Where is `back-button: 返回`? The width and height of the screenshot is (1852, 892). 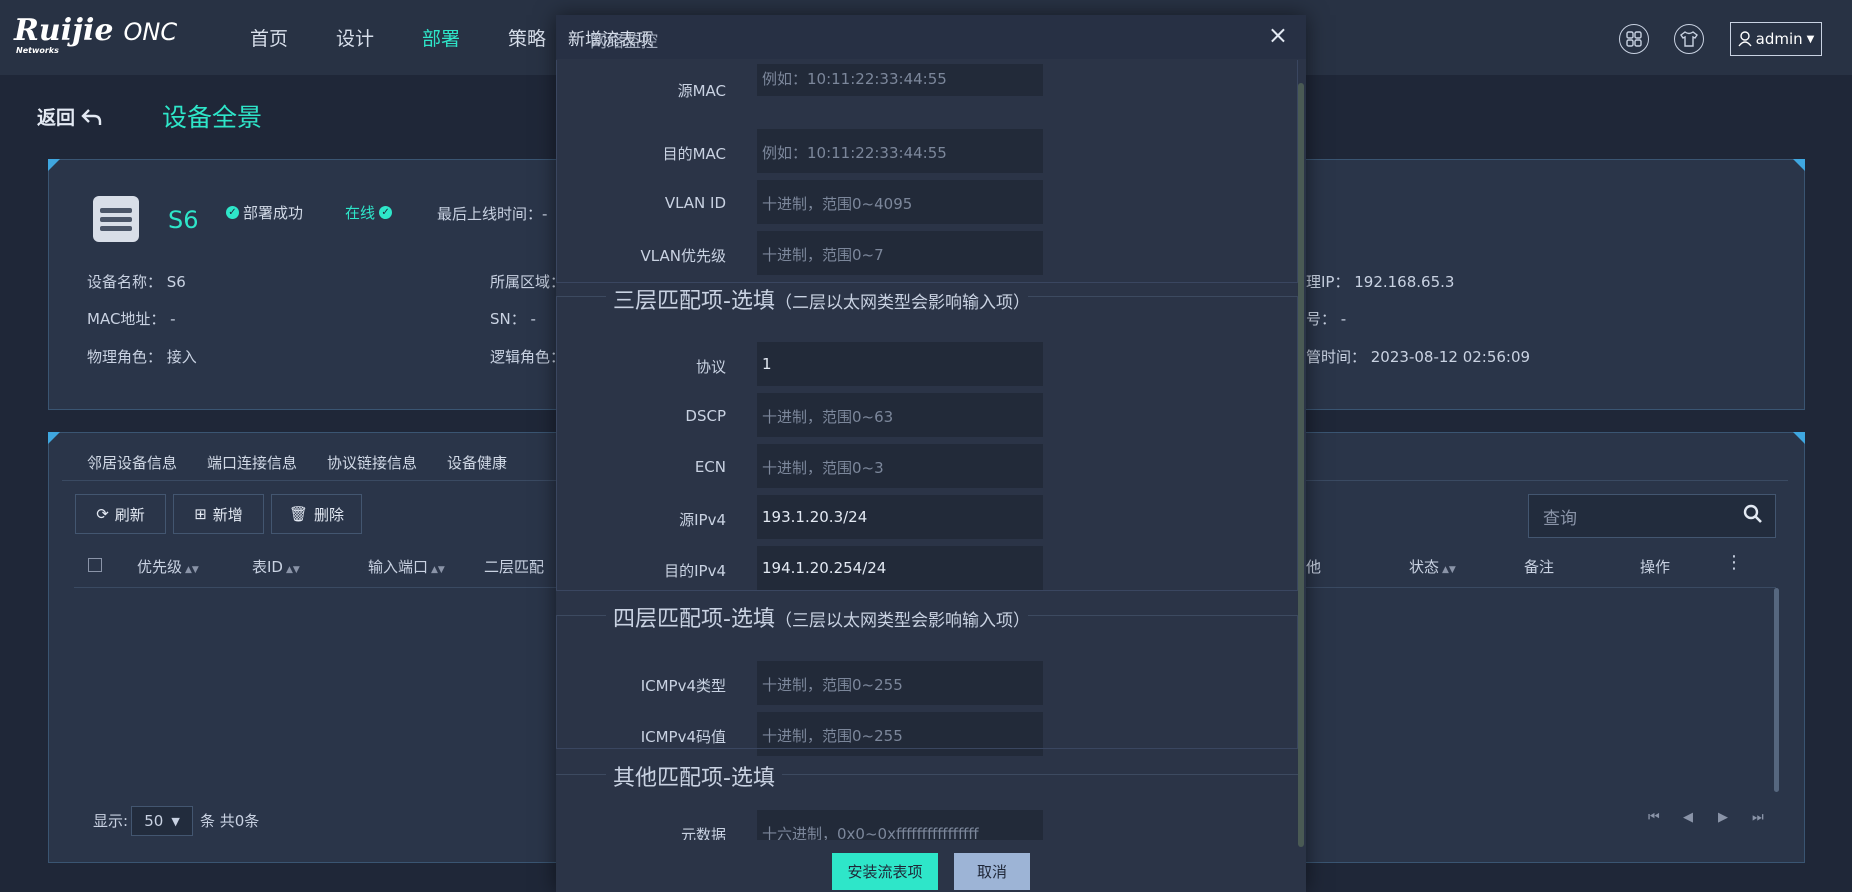
back-button: 返回 is located at coordinates (70, 116).